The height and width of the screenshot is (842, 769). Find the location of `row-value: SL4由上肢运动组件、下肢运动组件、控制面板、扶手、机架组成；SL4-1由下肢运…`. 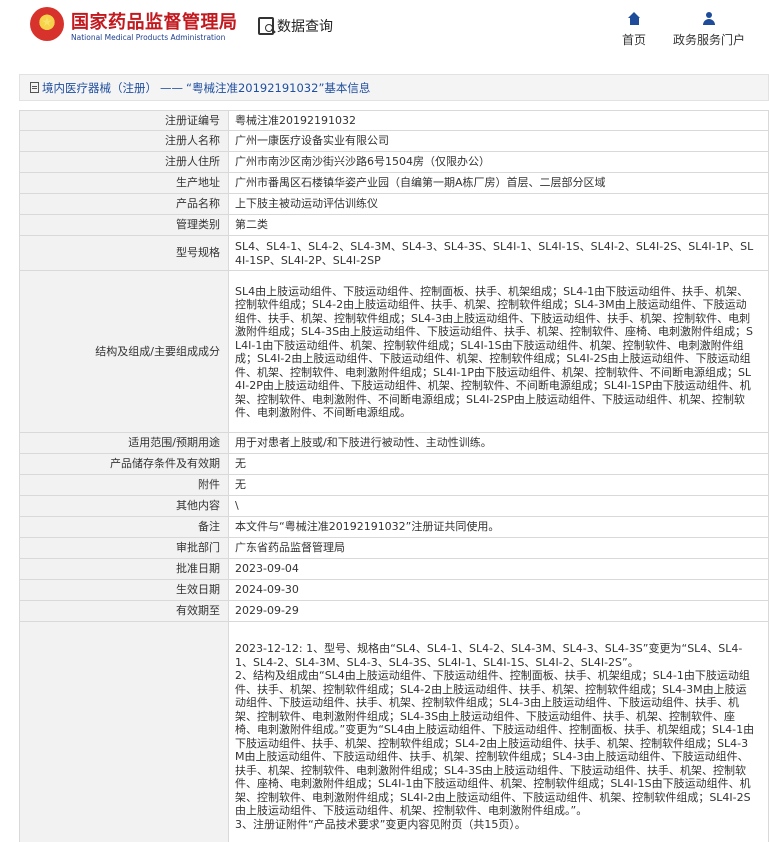

row-value: SL4由上肢运动组件、下肢运动组件、控制面板、扶手、机架组成；SL4-1由下肢运… is located at coordinates (498, 351).